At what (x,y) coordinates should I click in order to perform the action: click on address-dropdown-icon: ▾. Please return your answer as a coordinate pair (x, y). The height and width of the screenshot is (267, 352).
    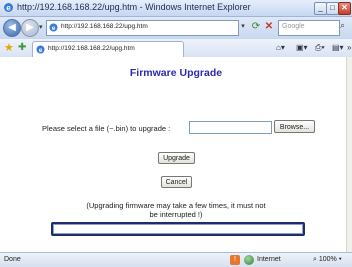
    Looking at the image, I should click on (243, 27).